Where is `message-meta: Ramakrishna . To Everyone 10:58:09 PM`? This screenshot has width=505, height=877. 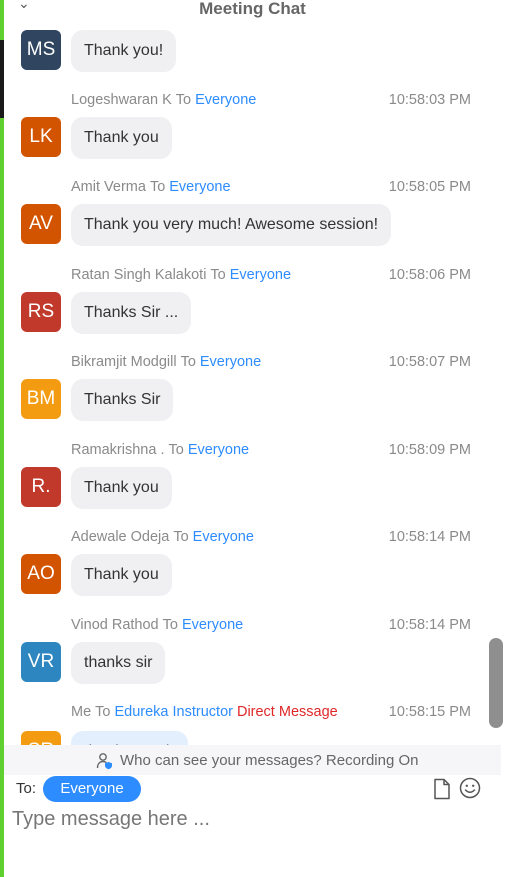
message-meta: Ramakrishna . To Everyone 10:58:09 PM is located at coordinates (271, 451).